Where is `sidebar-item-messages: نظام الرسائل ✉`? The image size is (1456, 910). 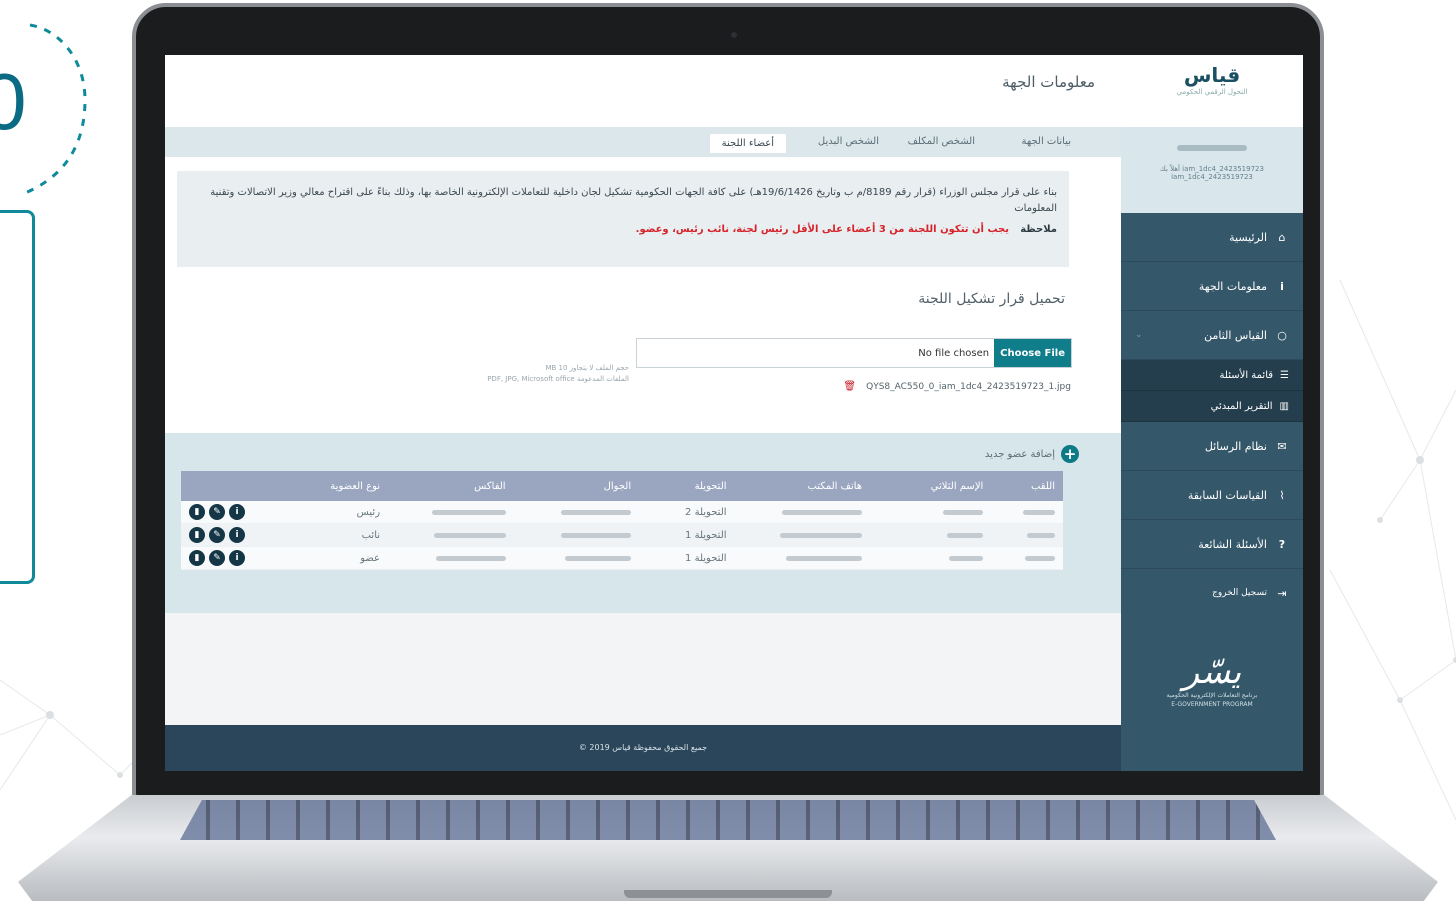 sidebar-item-messages: نظام الرسائل ✉ is located at coordinates (1212, 446).